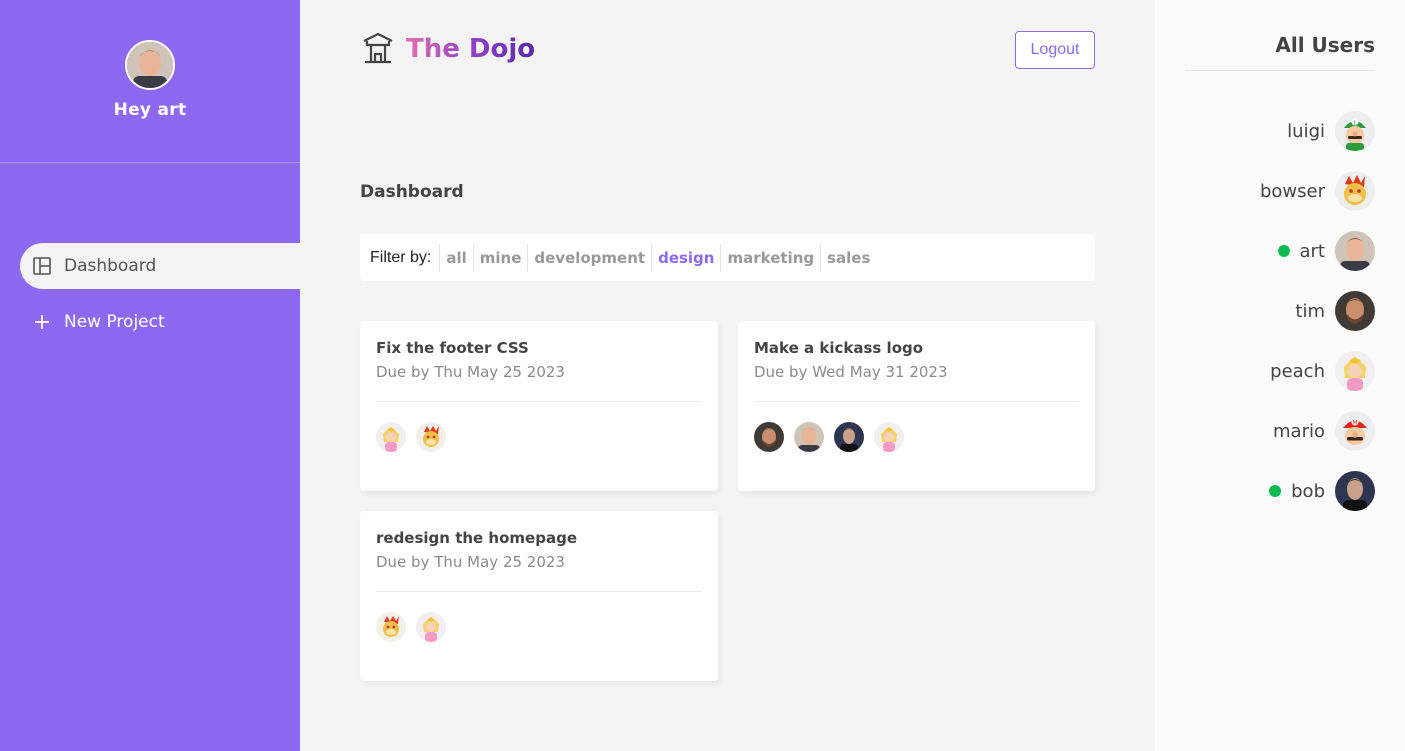 Image resolution: width=1405 pixels, height=751 pixels. I want to click on user-name: peach, so click(1297, 371).